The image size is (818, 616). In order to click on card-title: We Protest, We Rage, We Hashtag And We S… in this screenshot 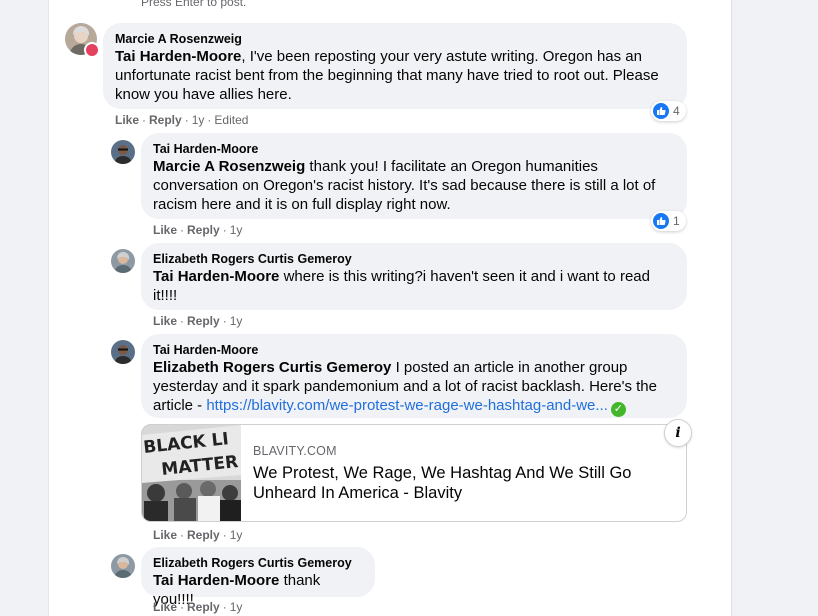, I will do `click(453, 483)`.